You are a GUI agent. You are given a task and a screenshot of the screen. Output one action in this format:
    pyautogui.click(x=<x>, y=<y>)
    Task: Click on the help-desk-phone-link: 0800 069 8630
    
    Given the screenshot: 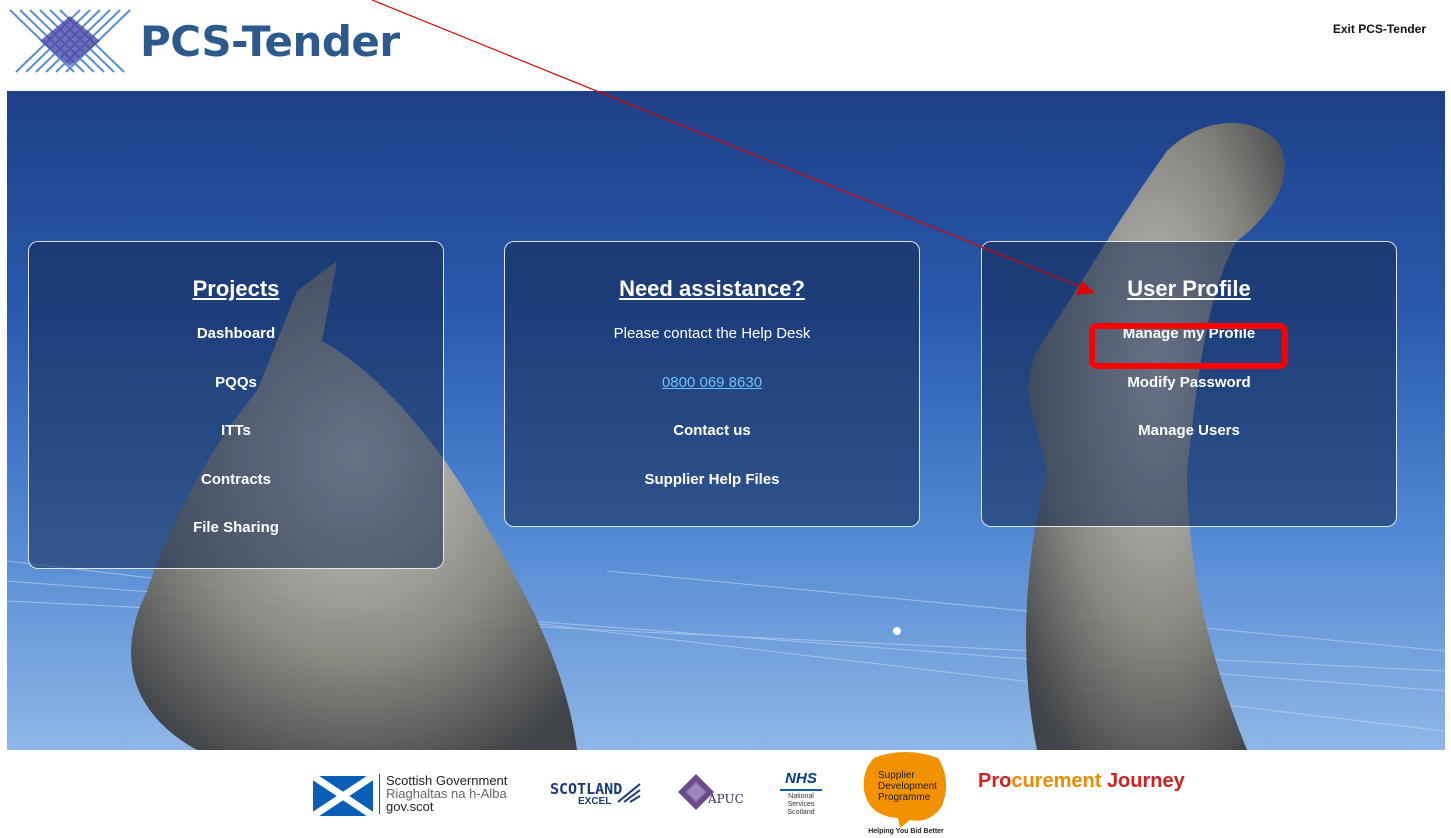 What is the action you would take?
    pyautogui.click(x=712, y=397)
    